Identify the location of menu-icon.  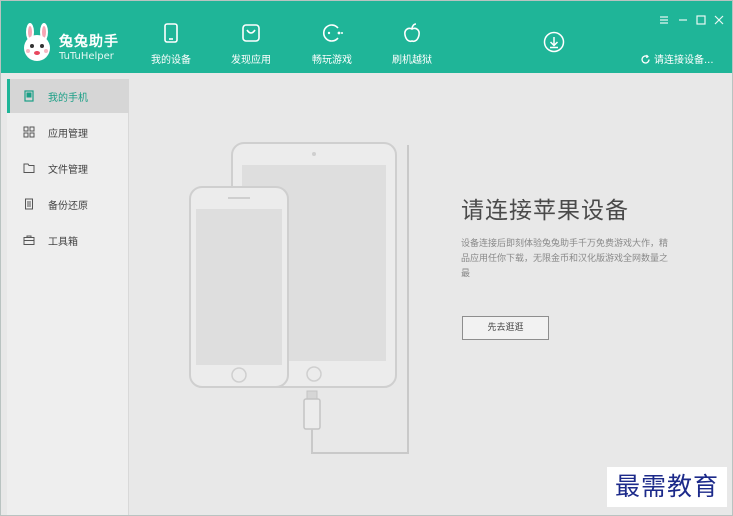
(664, 20).